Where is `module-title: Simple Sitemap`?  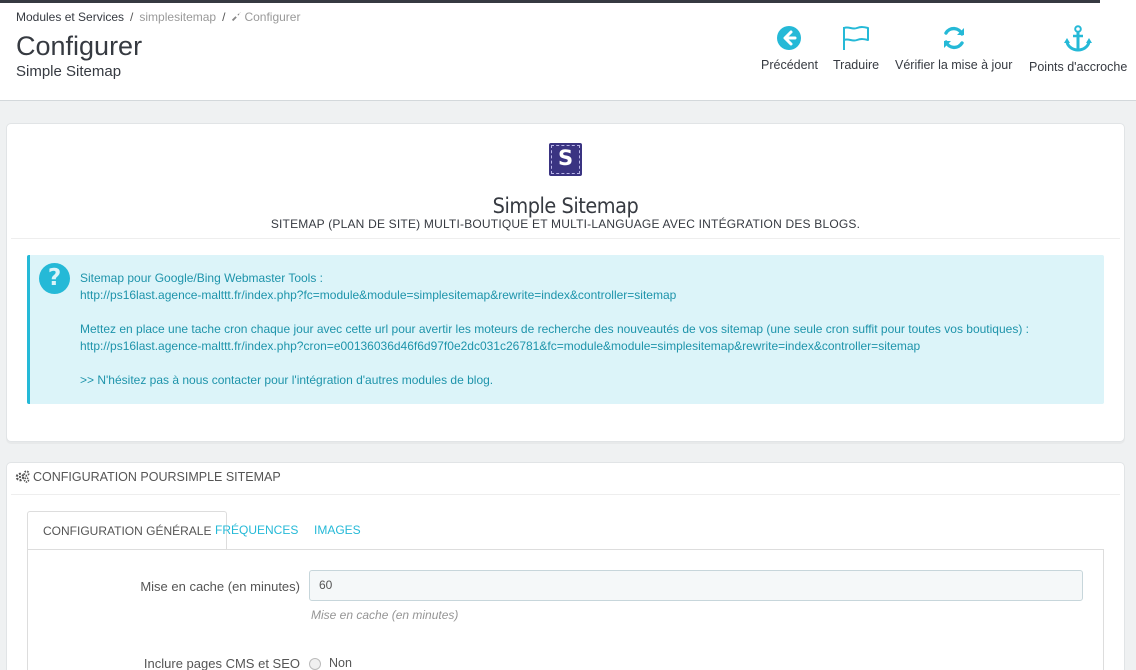
module-title: Simple Sitemap is located at coordinates (565, 206).